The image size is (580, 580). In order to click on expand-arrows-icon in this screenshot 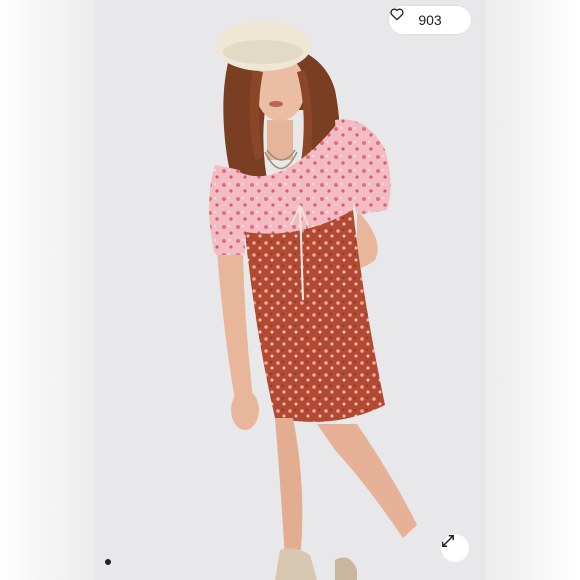, I will do `click(448, 541)`.